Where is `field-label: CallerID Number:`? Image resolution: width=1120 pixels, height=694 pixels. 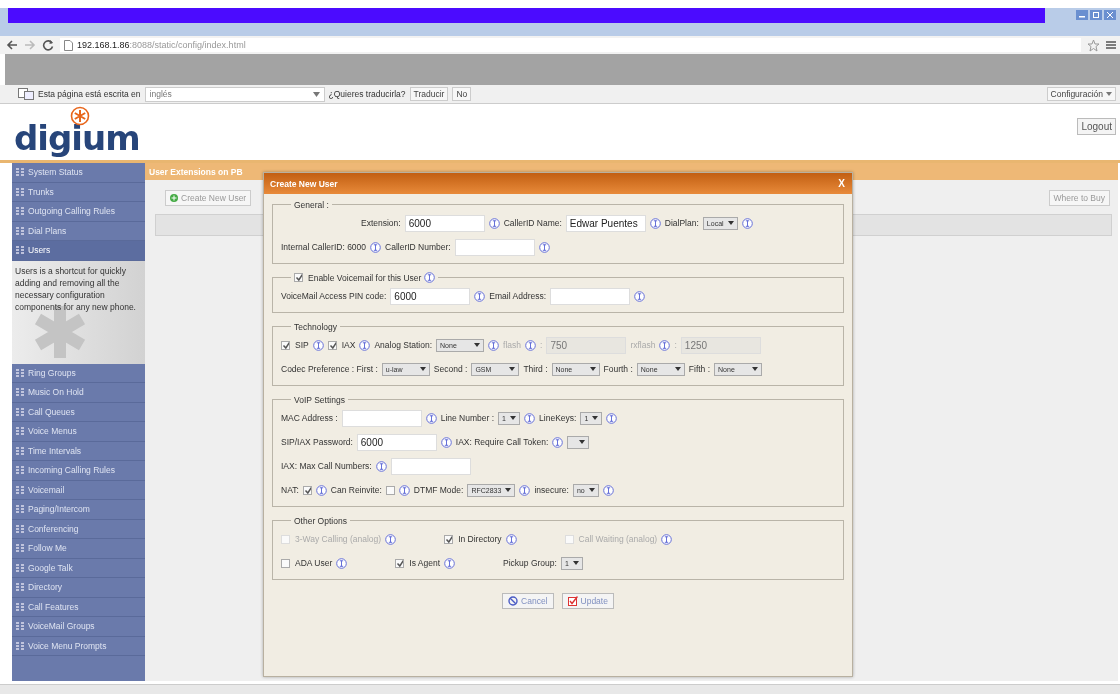
field-label: CallerID Number: is located at coordinates (418, 247).